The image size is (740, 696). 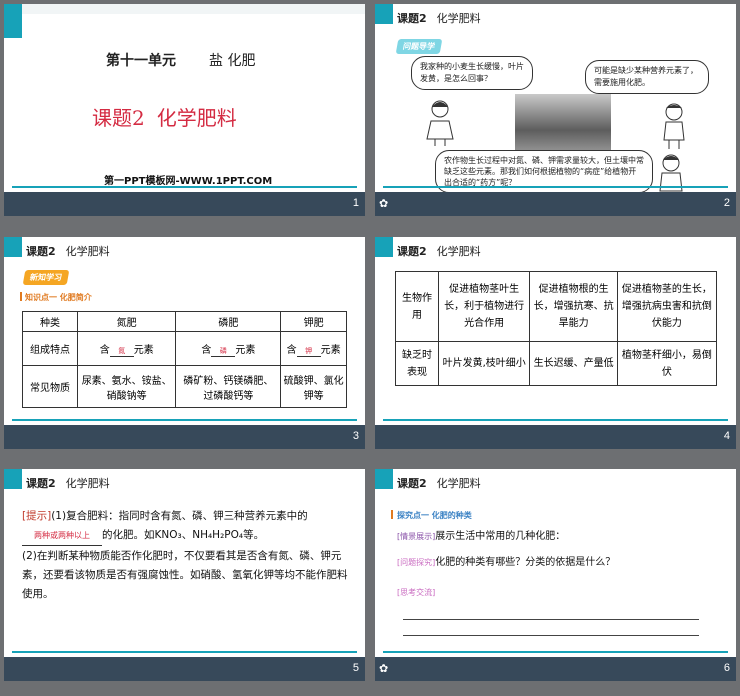 I want to click on unit-topic: 盐 化肥, so click(x=232, y=61).